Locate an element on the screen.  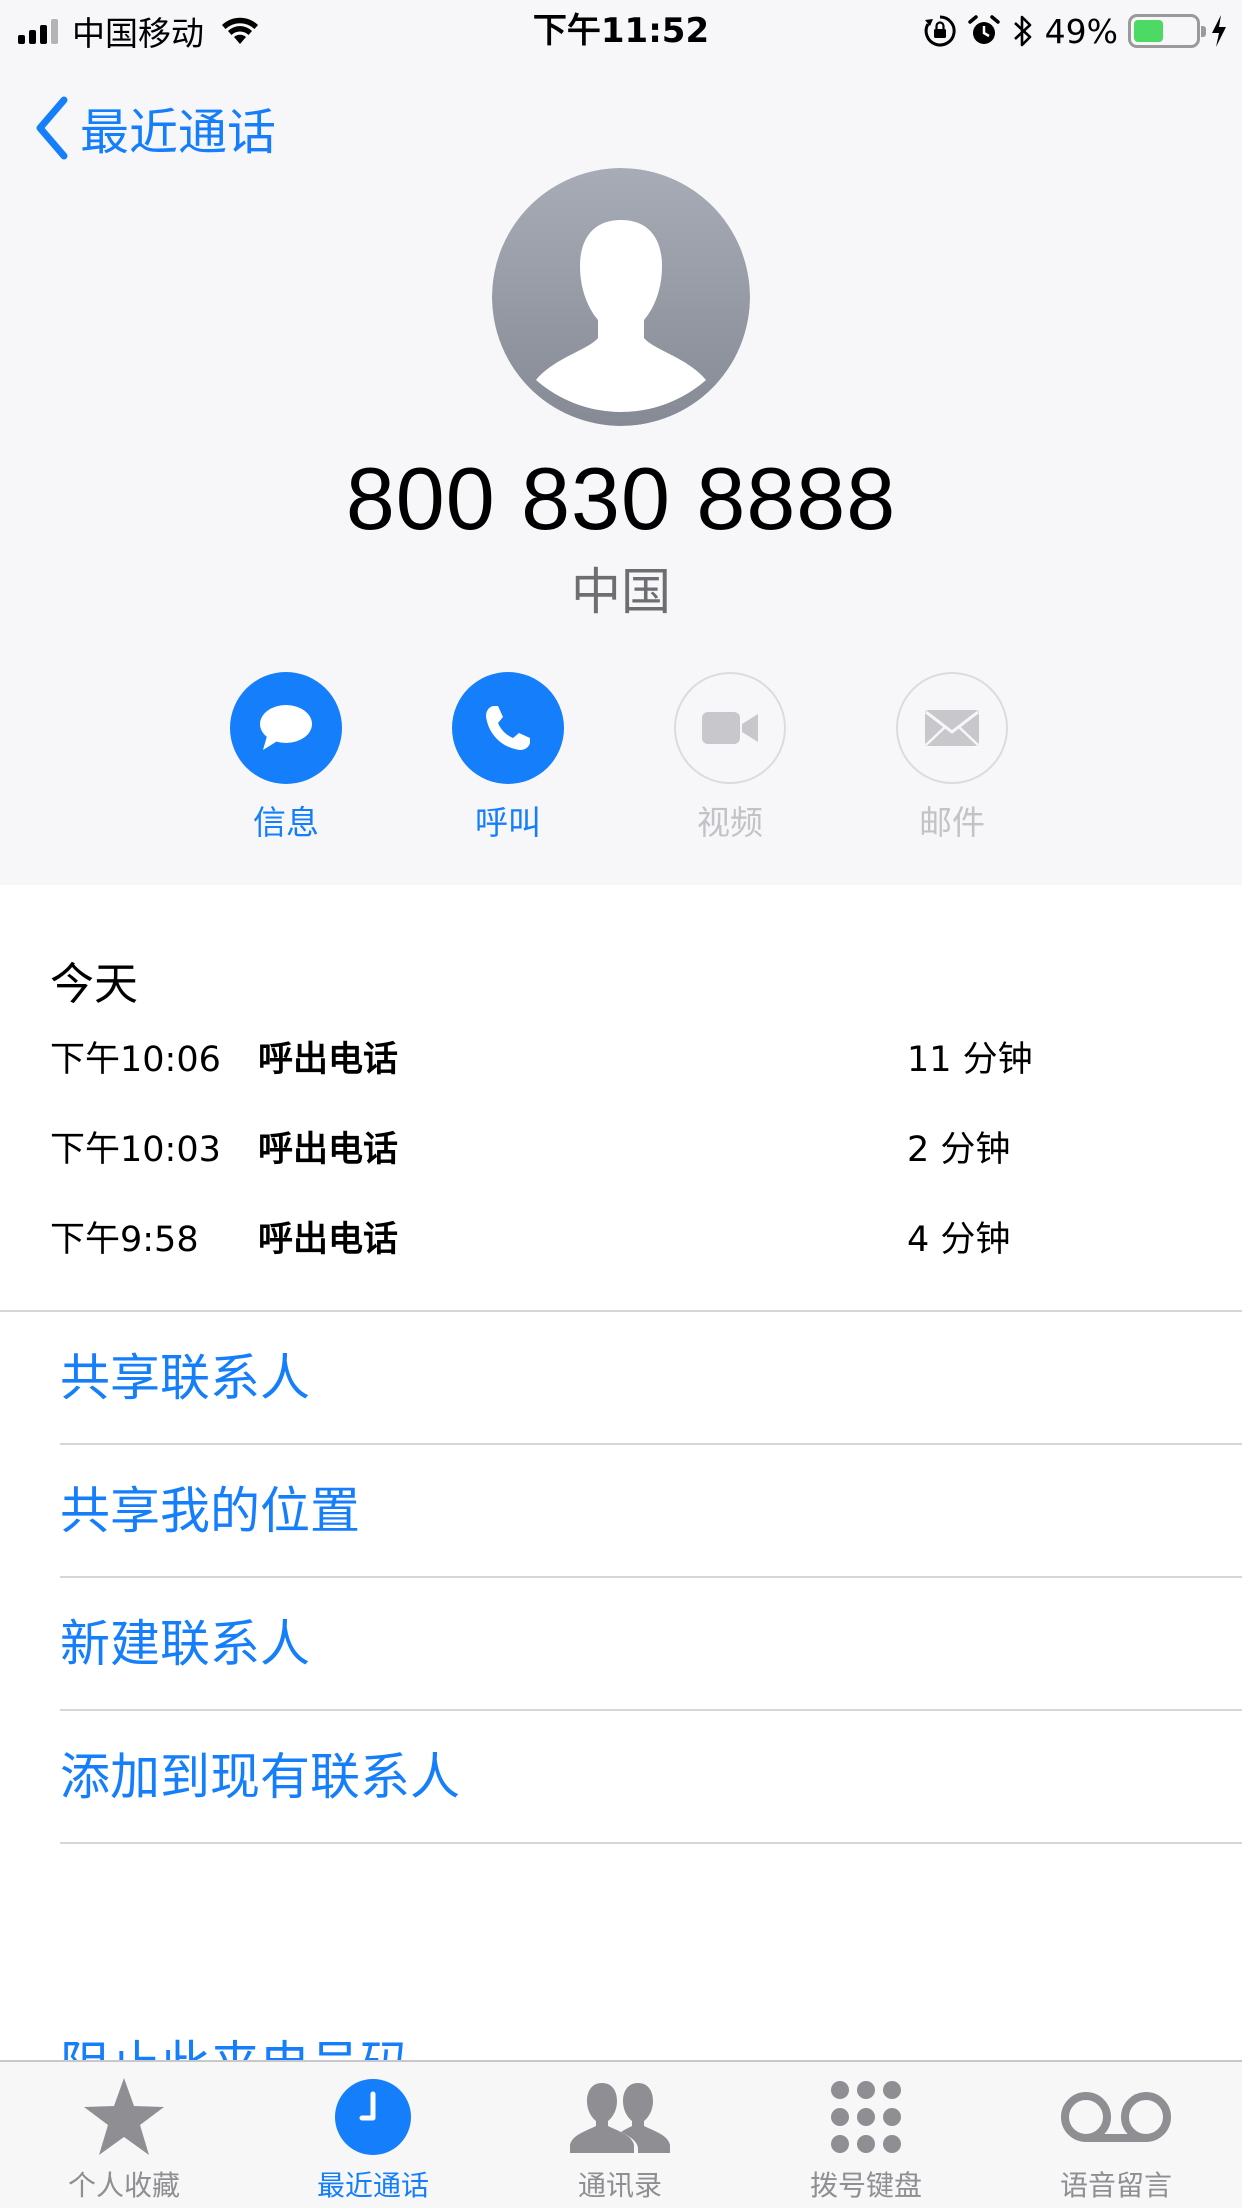
tab-voicemail: 语音留言 is located at coordinates (1116, 2140).